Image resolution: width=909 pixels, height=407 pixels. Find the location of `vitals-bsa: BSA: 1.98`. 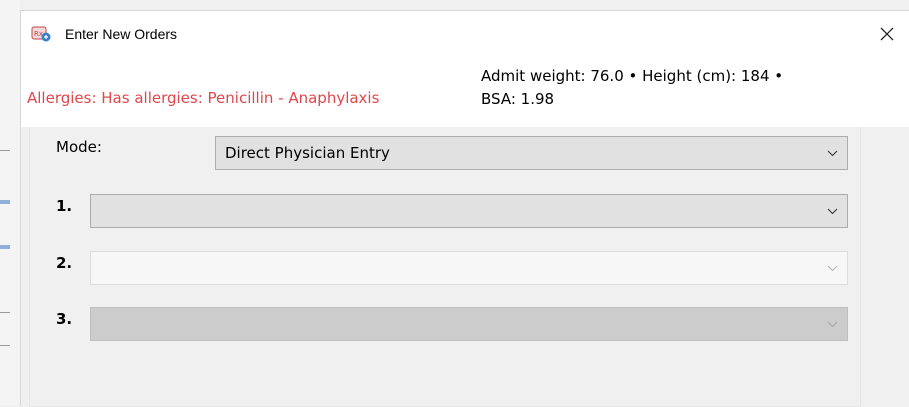

vitals-bsa: BSA: 1.98 is located at coordinates (518, 99).